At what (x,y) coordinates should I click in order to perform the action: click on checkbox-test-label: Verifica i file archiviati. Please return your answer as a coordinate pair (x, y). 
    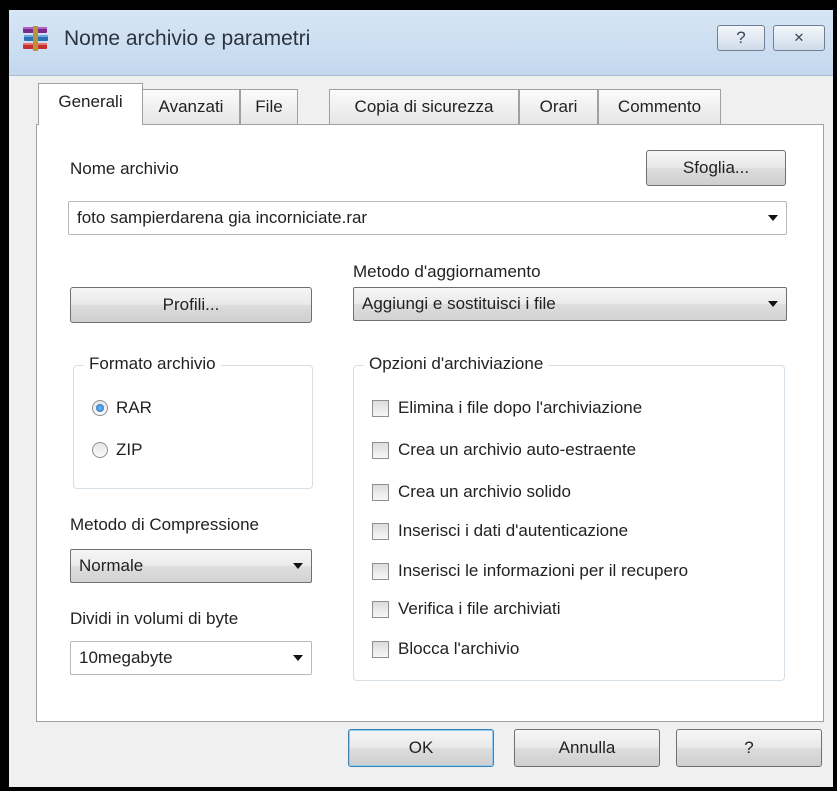
    Looking at the image, I should click on (479, 608).